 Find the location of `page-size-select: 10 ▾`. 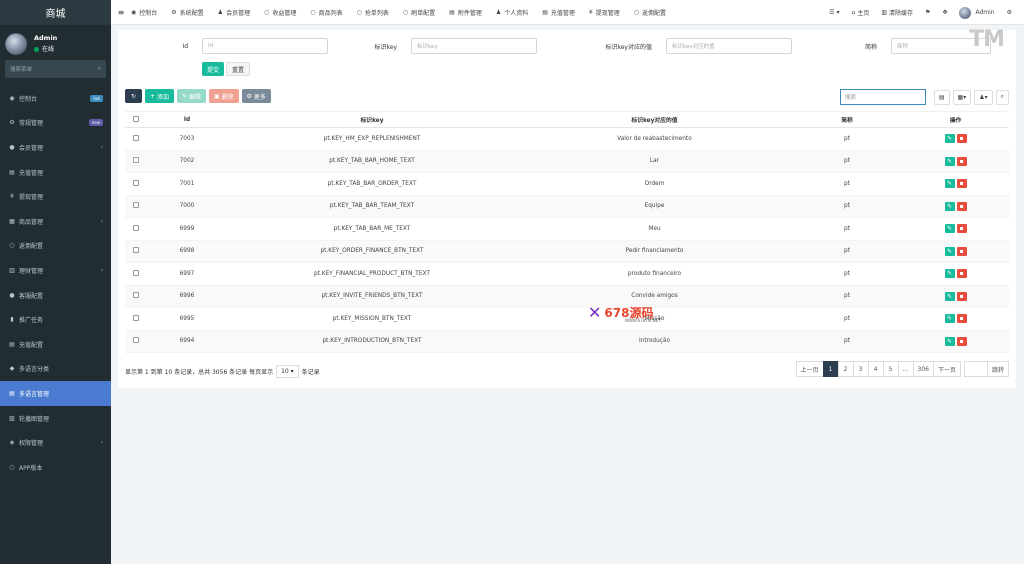

page-size-select: 10 ▾ is located at coordinates (287, 371).